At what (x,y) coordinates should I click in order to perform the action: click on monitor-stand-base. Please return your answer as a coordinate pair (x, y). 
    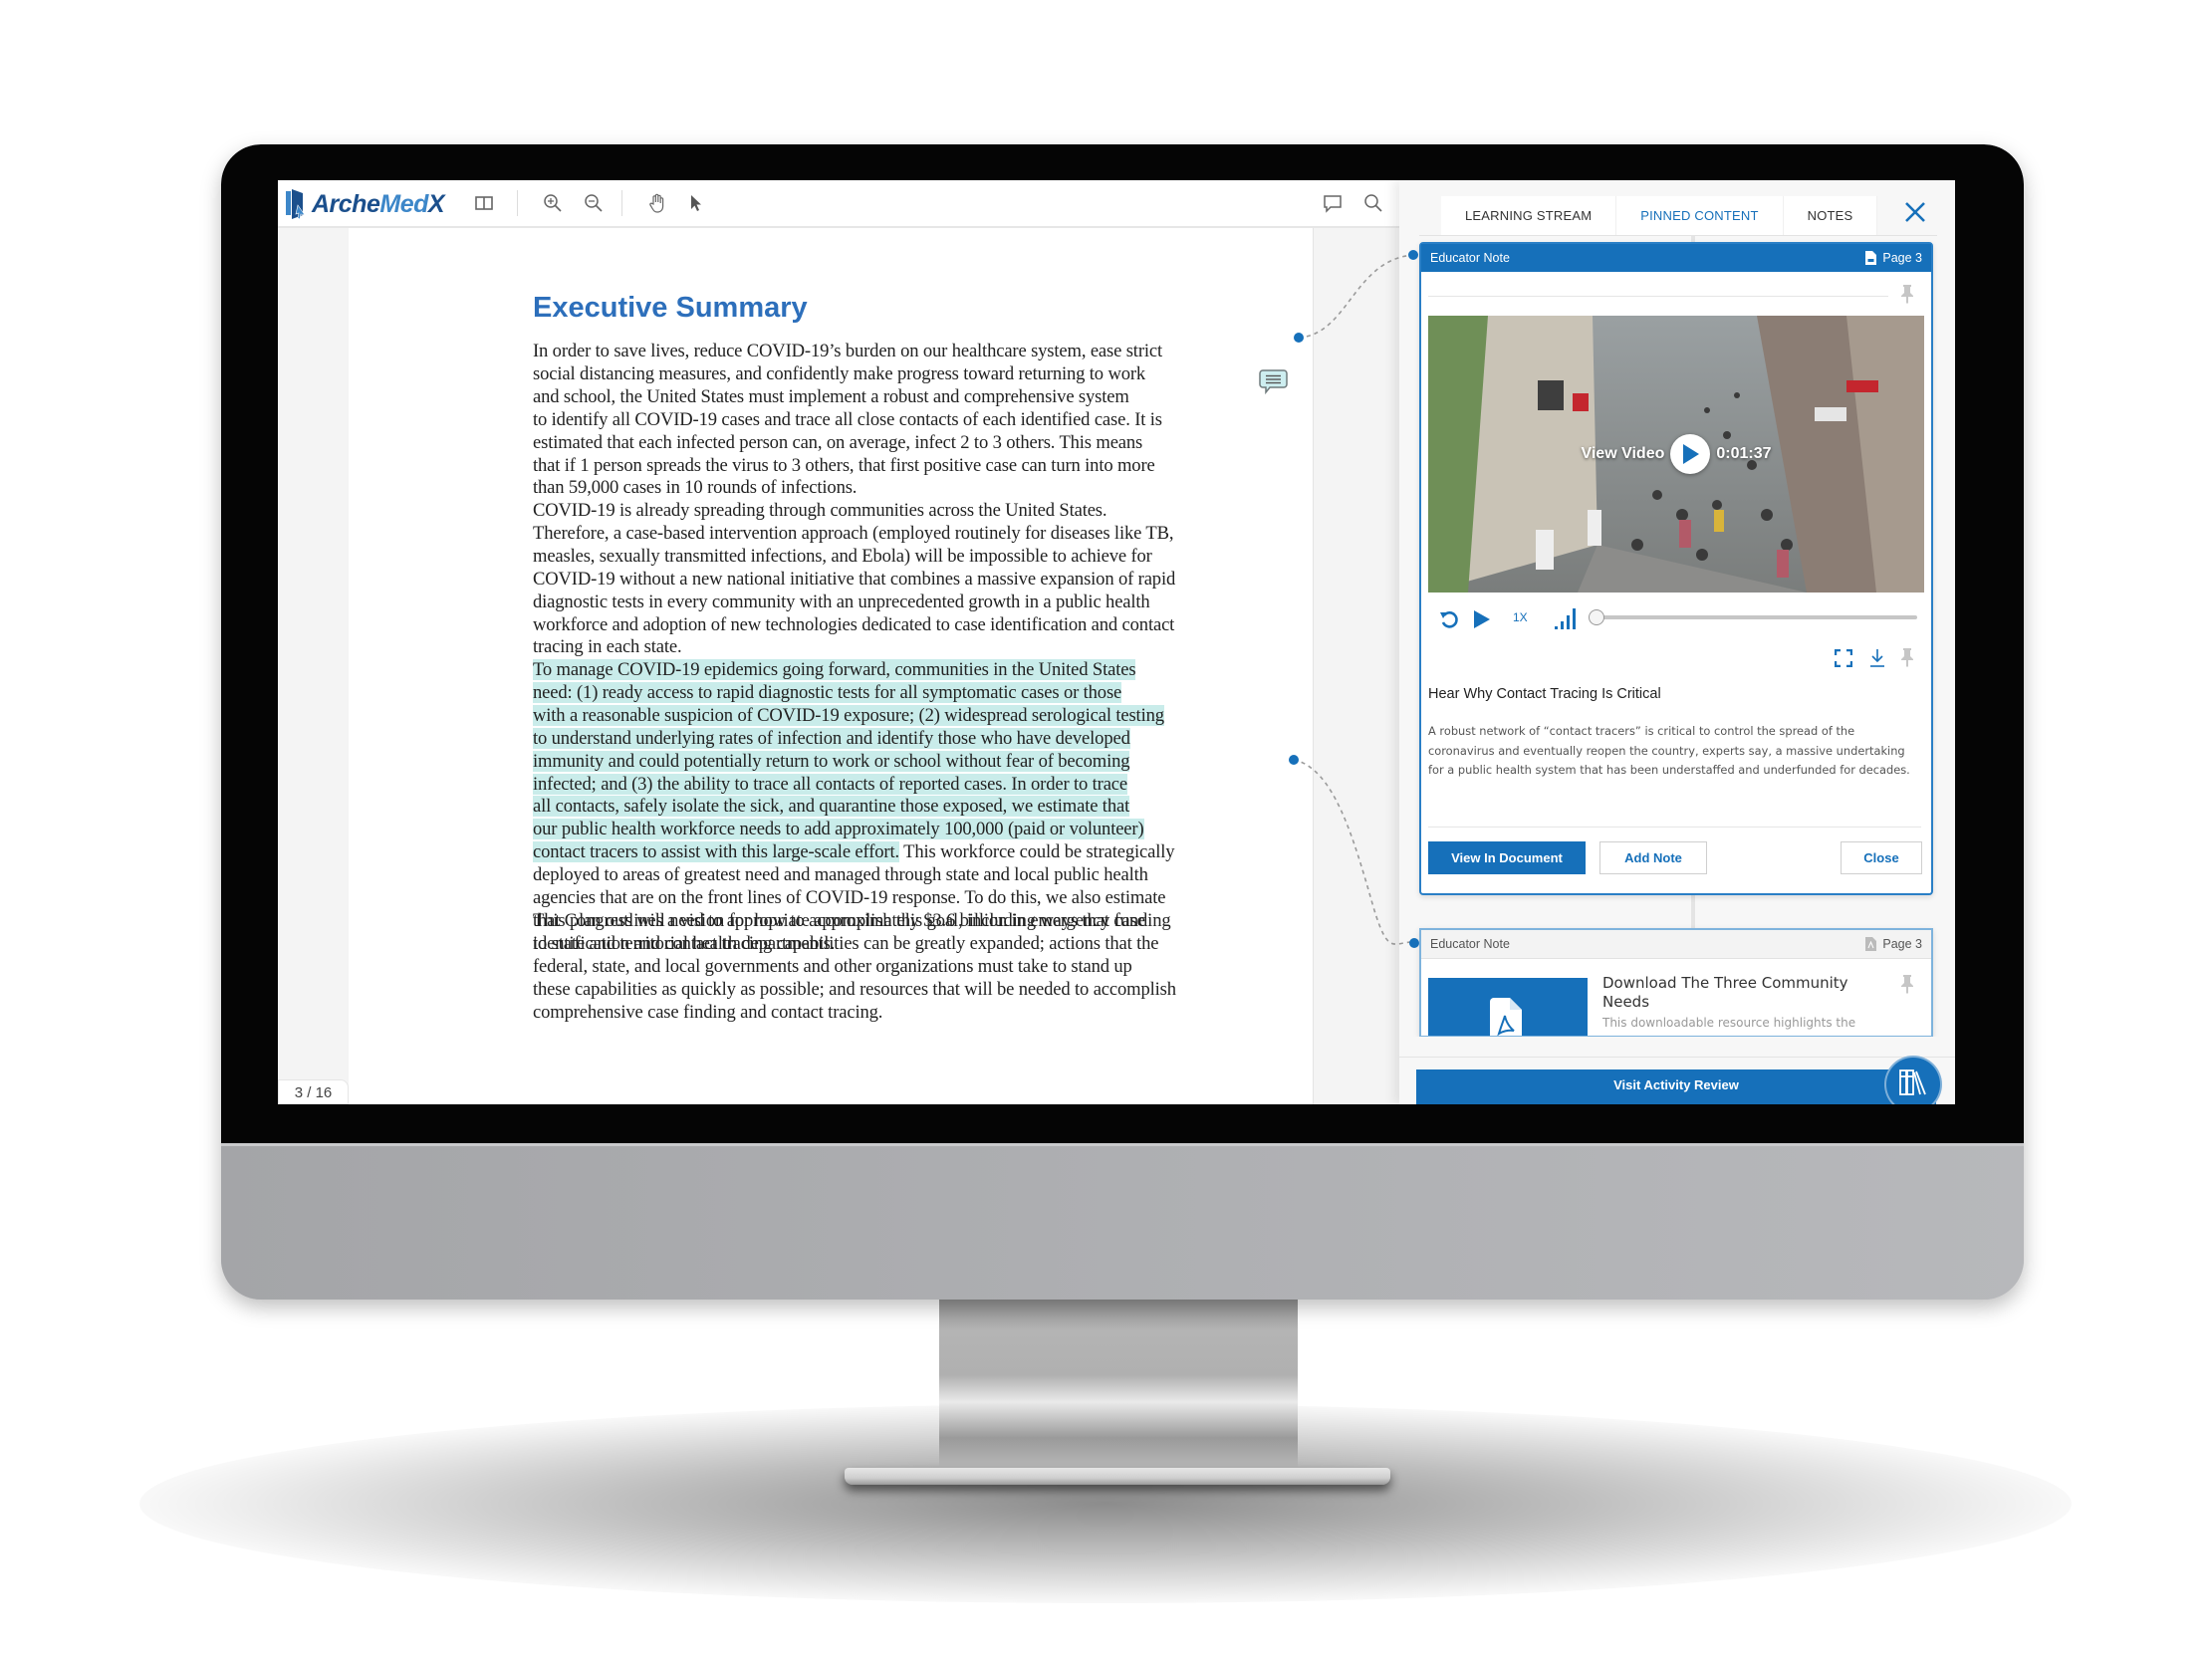
    Looking at the image, I should click on (1117, 1476).